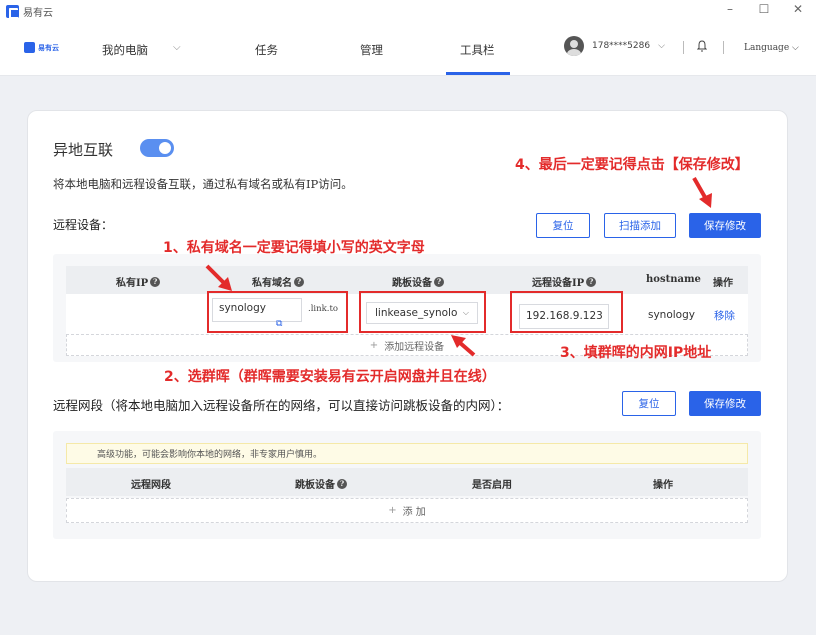 Image resolution: width=816 pixels, height=635 pixels. I want to click on remote-devices-header: 私有IP? 私有域名? 跳板设备? 远程设备IP? hostname 操作, so click(407, 280).